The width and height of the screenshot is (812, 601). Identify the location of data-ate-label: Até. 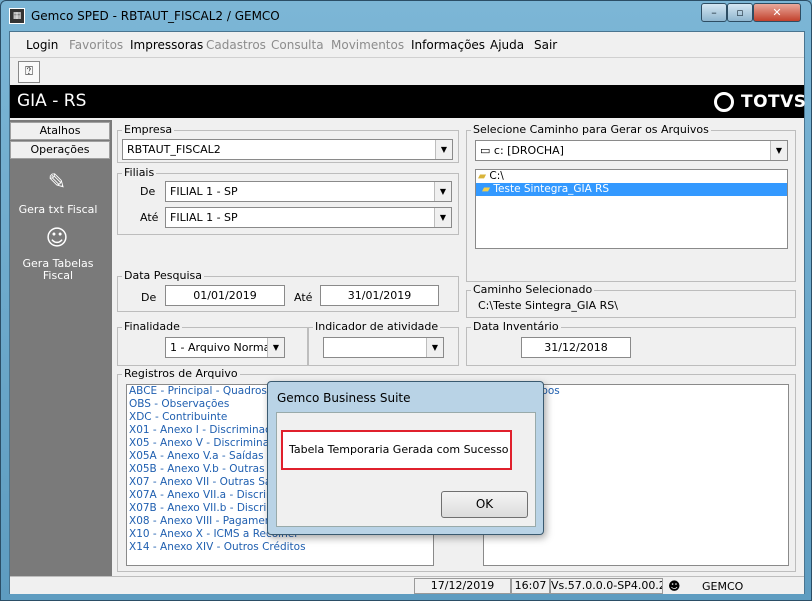
(303, 297).